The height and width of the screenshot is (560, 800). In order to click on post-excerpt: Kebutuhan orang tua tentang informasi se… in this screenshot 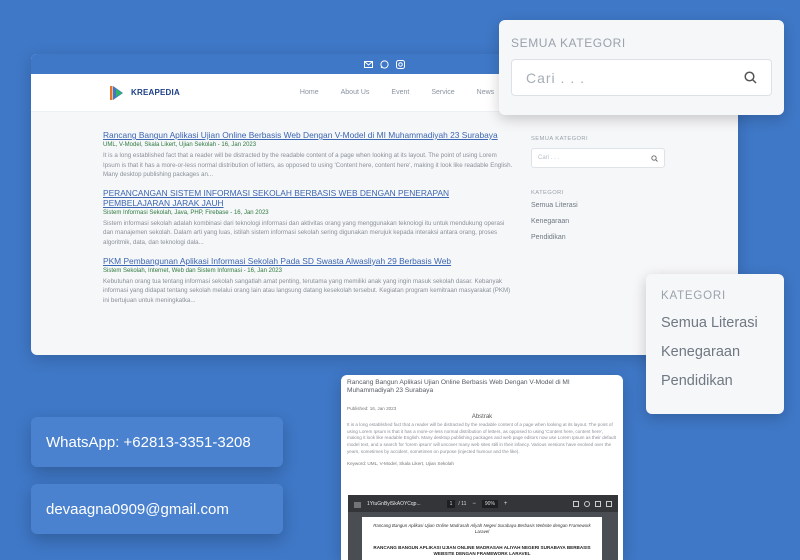, I will do `click(307, 290)`.